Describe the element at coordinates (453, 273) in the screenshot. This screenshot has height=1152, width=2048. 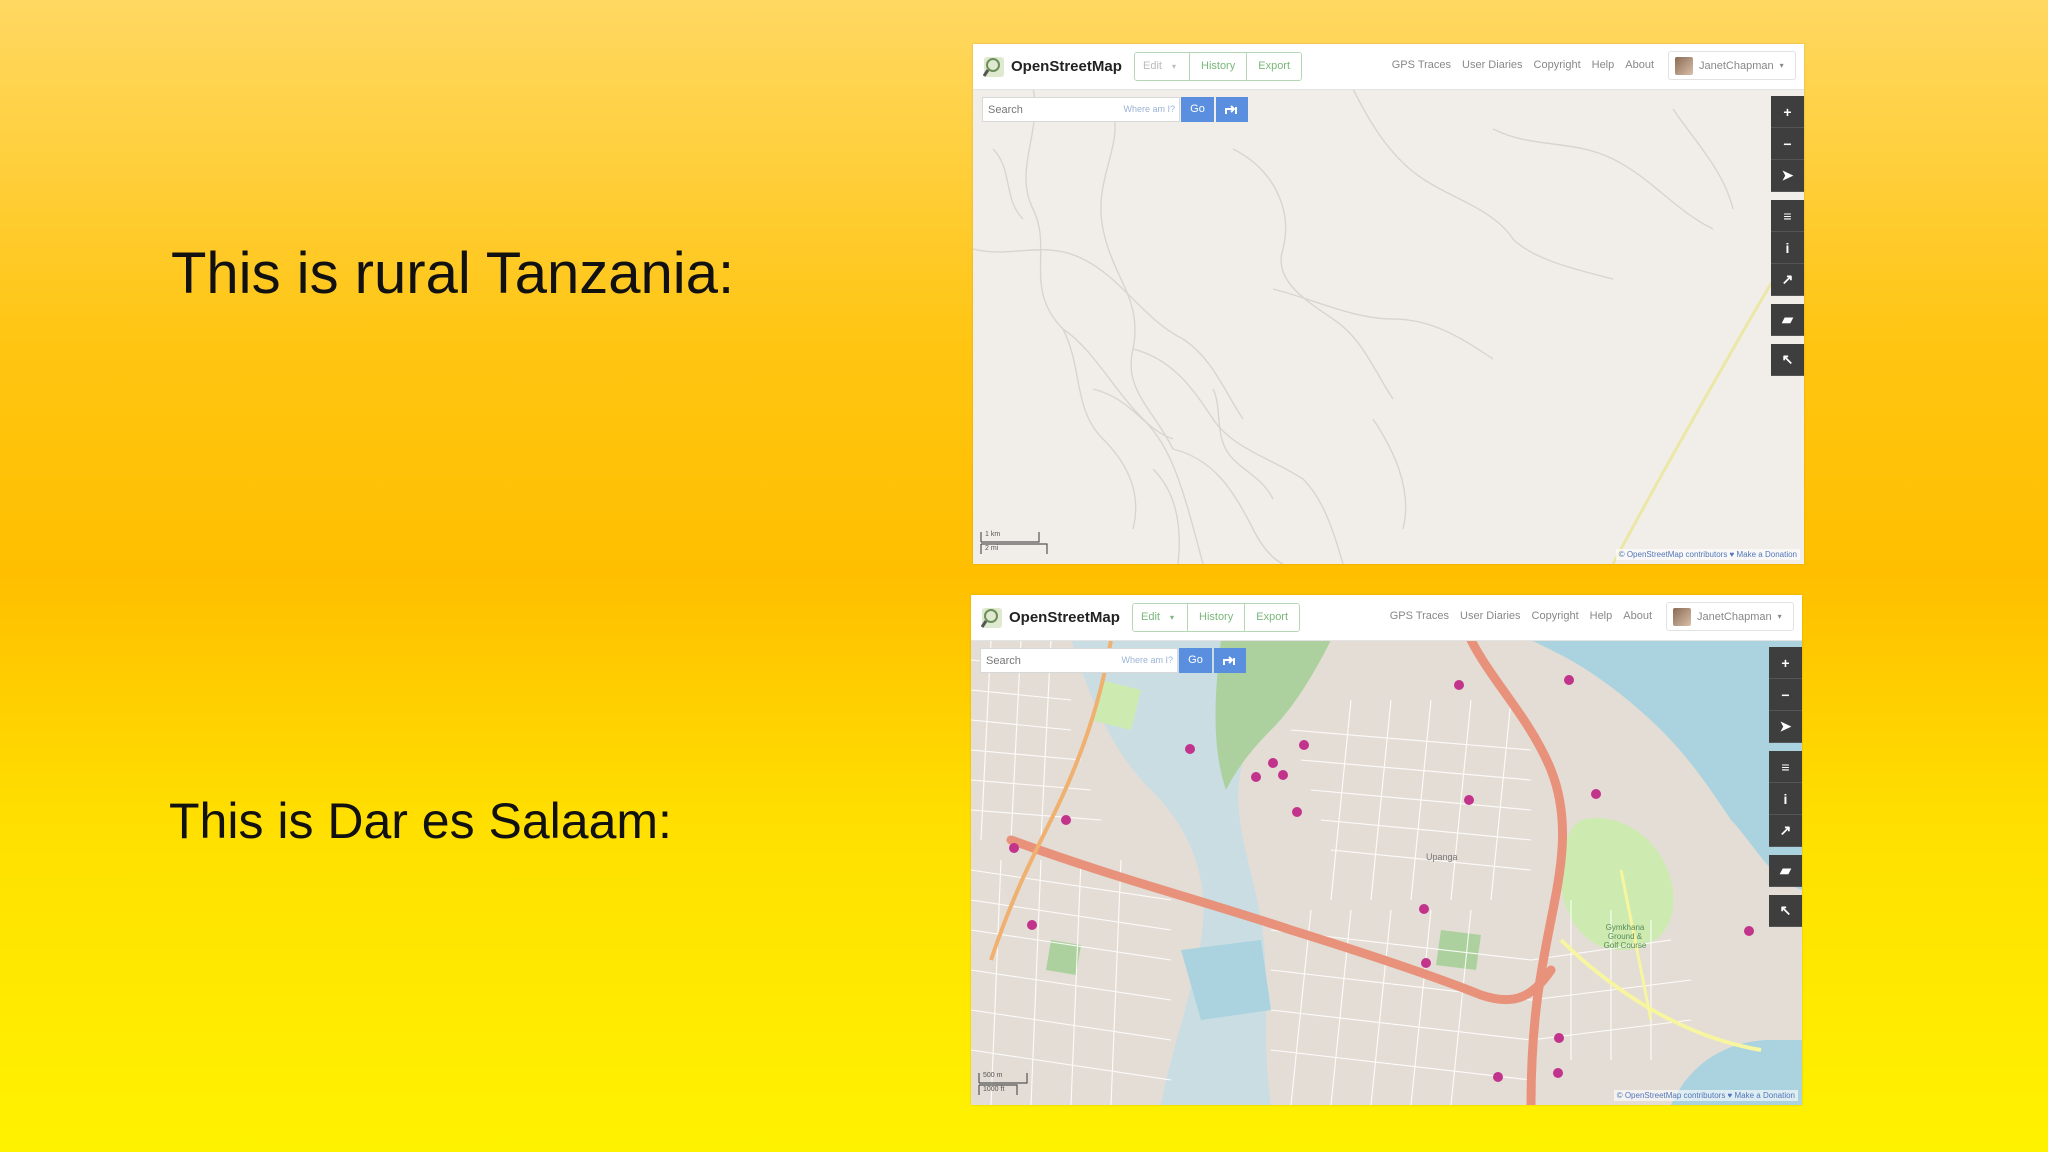
I see `caption-rural: This is rural Tanzania:` at that location.